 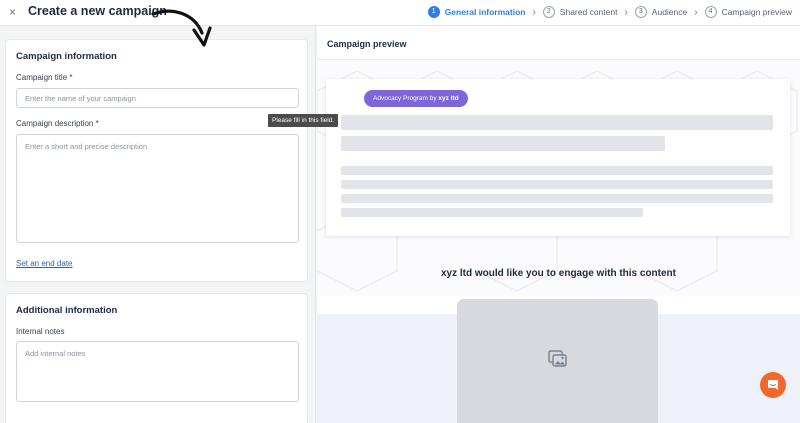 I want to click on campaign-description-textarea: Enter a short and precise description, so click(x=157, y=188).